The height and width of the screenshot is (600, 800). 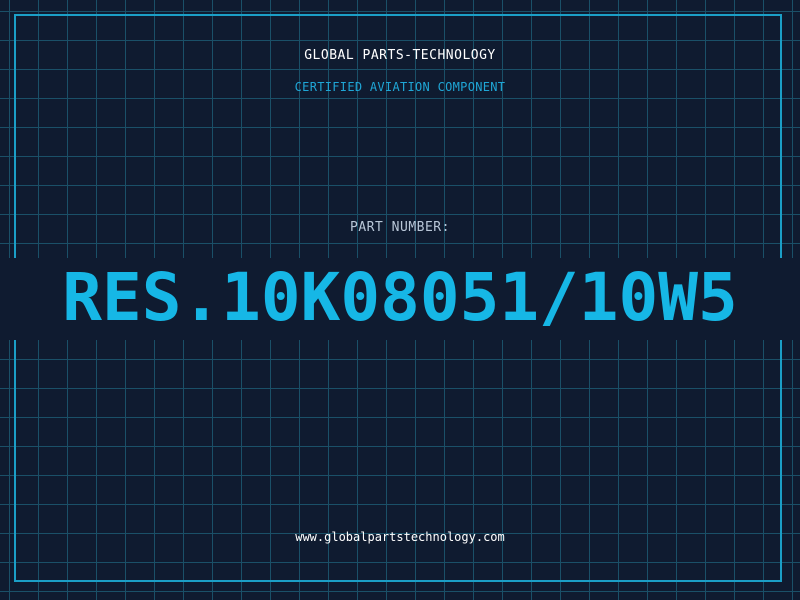 What do you see at coordinates (400, 537) in the screenshot?
I see `website-url: www.globalpartstechnology.com` at bounding box center [400, 537].